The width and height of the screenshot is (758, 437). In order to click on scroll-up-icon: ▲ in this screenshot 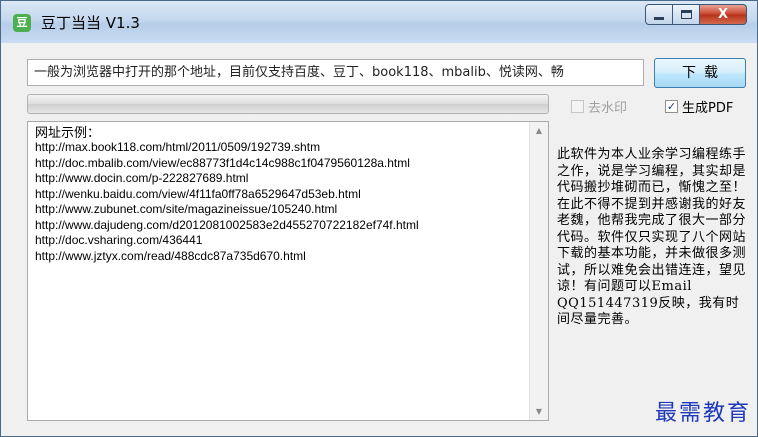, I will do `click(539, 130)`.